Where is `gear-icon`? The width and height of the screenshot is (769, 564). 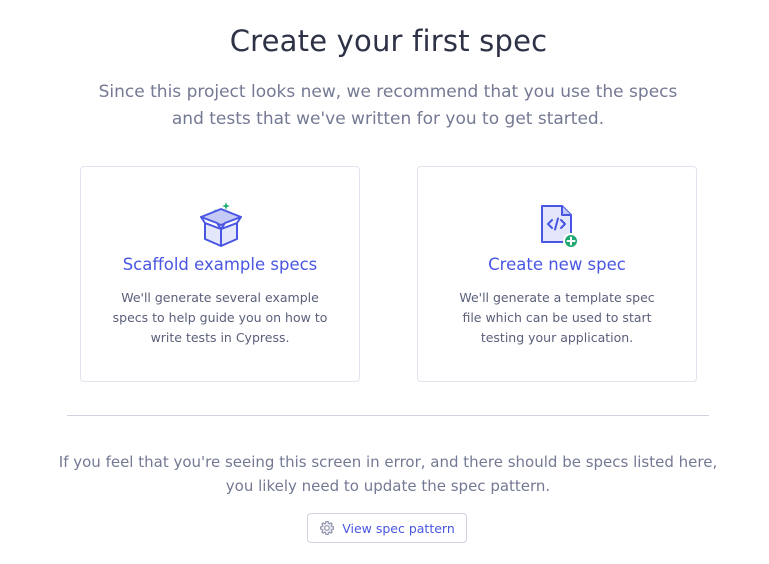
gear-icon is located at coordinates (327, 528).